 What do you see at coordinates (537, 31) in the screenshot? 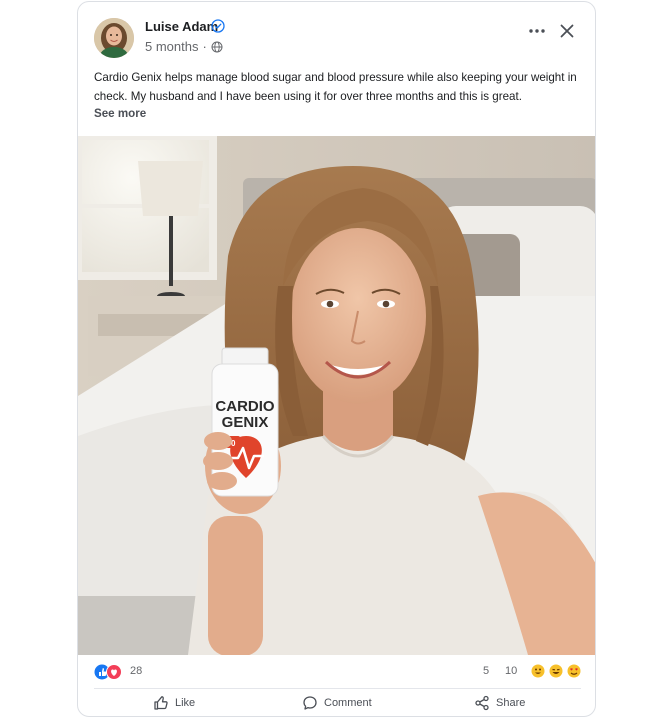
I see `more-options-icon` at bounding box center [537, 31].